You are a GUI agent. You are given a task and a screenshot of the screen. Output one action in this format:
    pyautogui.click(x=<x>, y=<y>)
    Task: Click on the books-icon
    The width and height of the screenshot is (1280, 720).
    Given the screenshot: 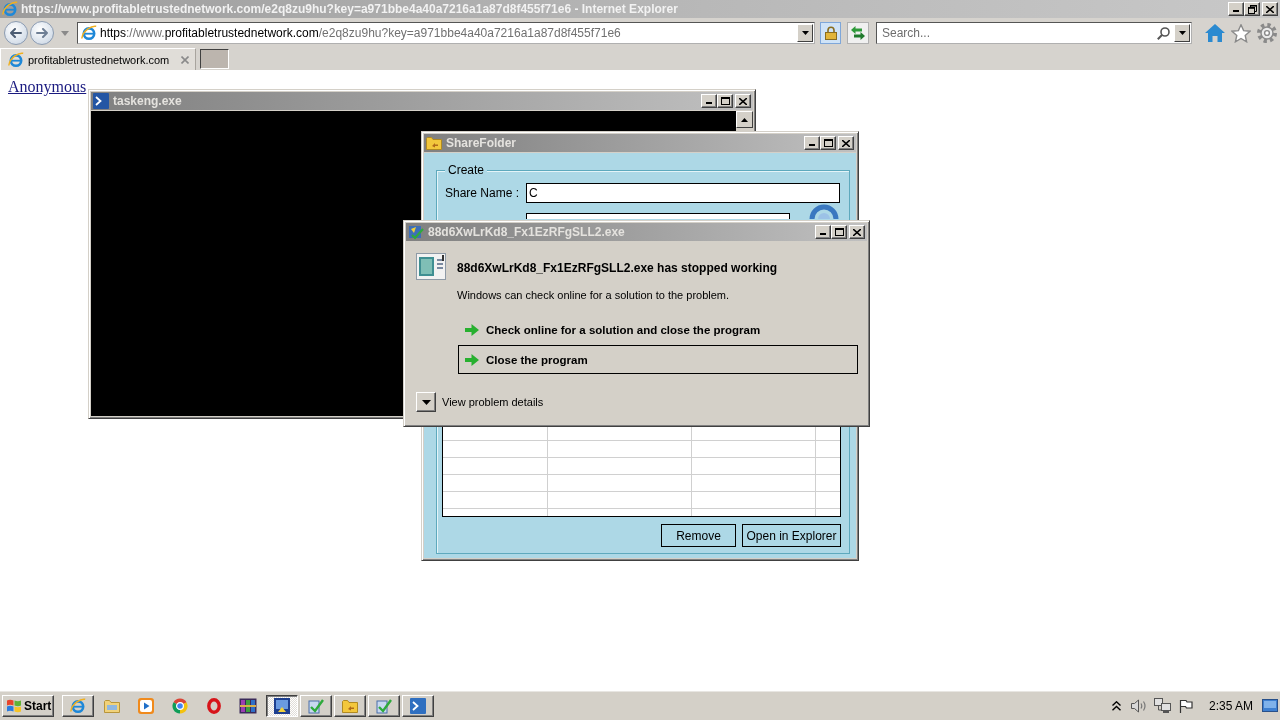 What is the action you would take?
    pyautogui.click(x=248, y=705)
    